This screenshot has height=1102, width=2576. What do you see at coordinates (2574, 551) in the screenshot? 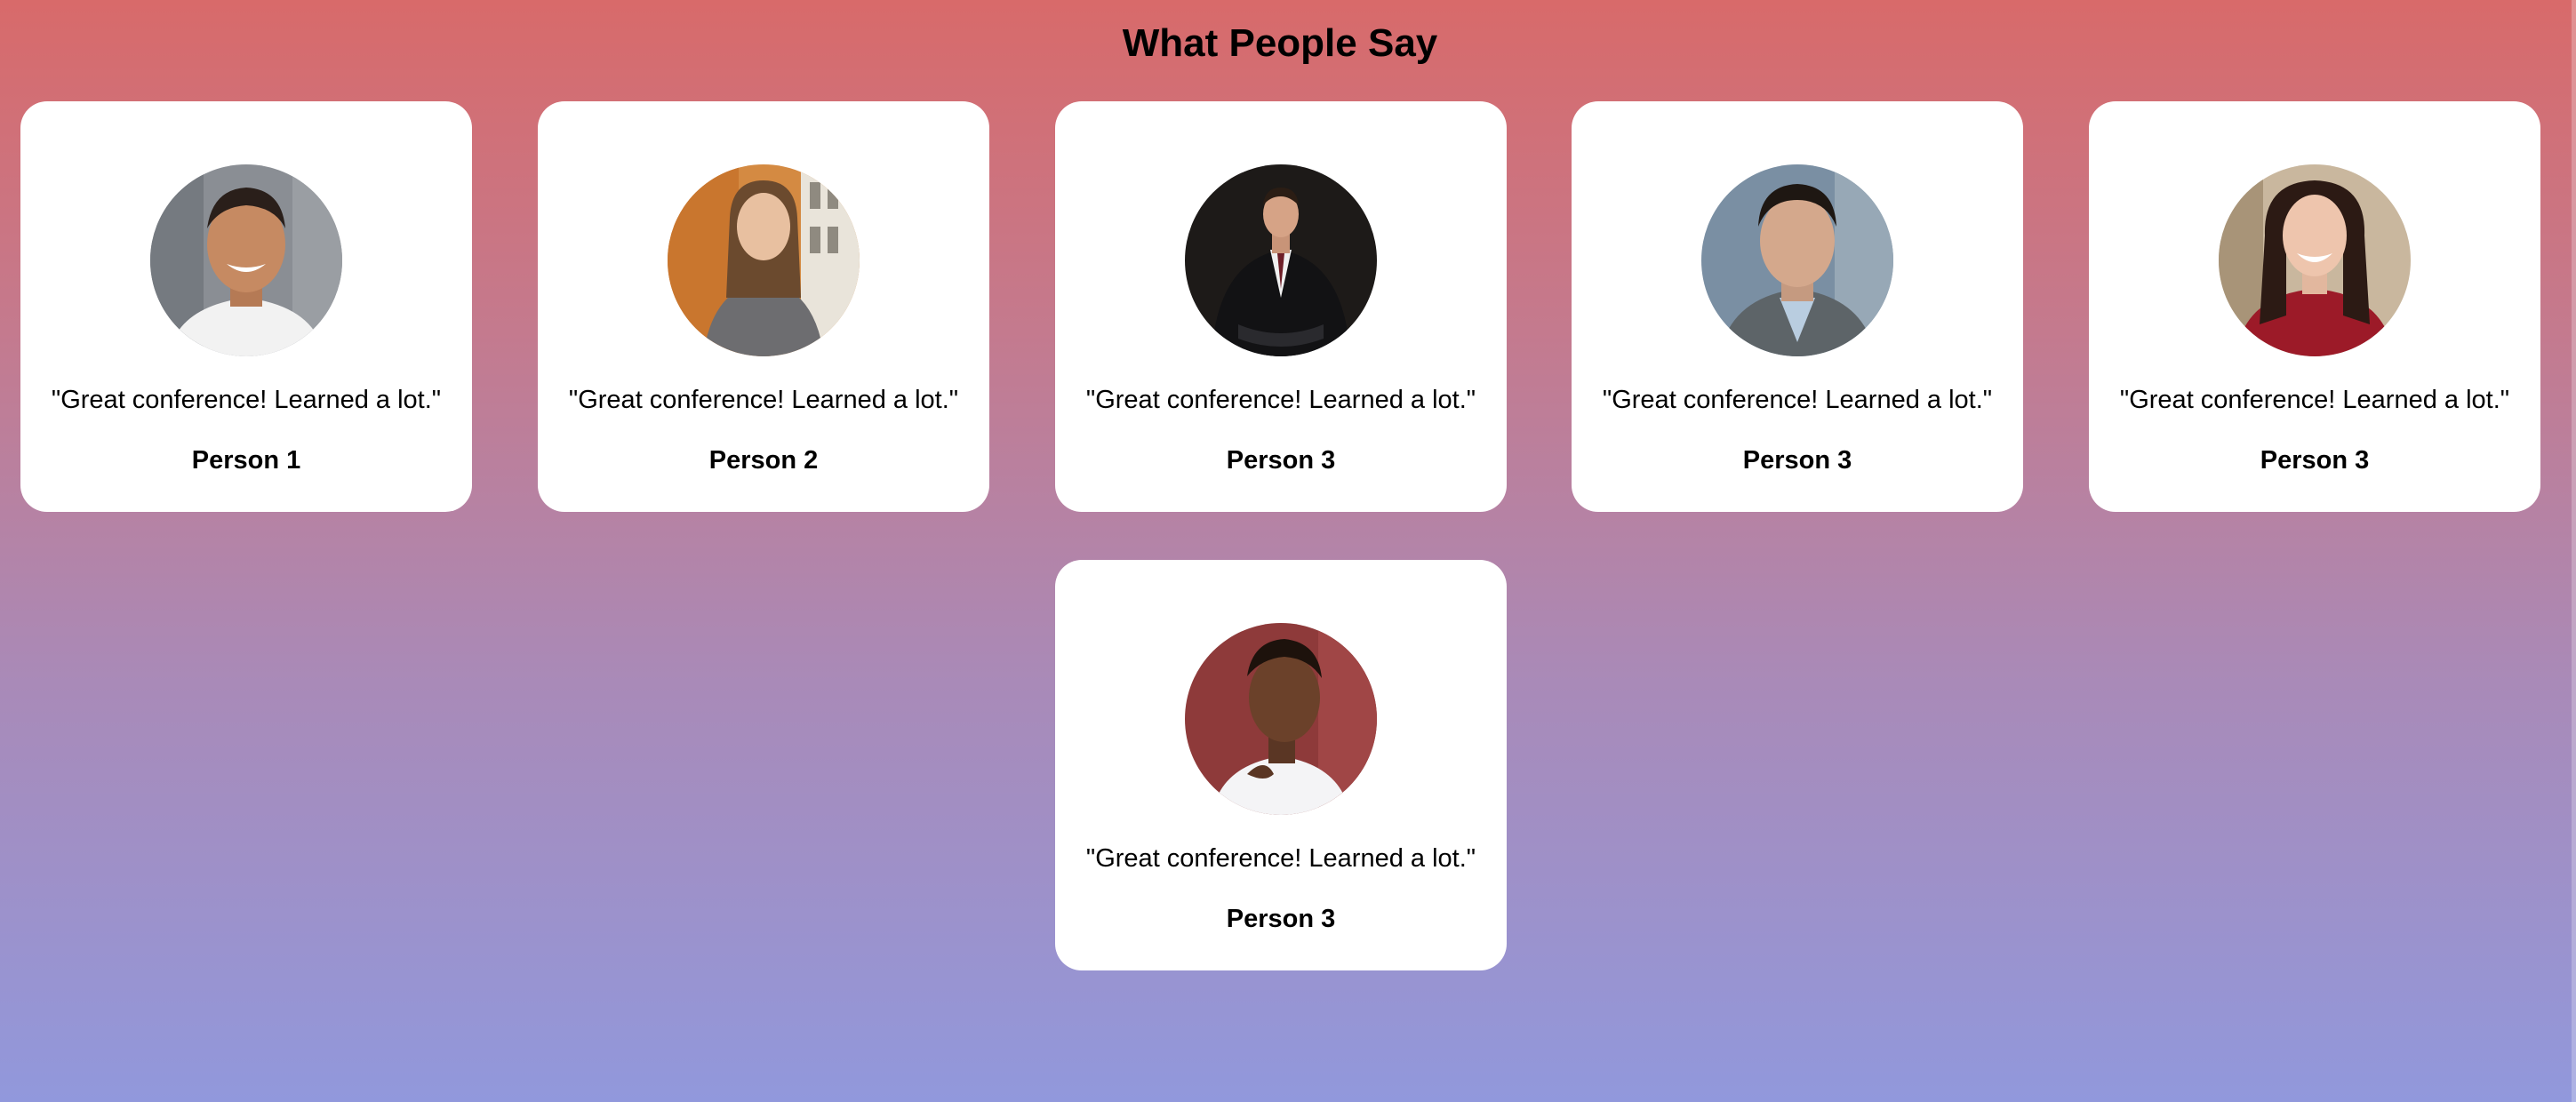
I see `scrollbar` at bounding box center [2574, 551].